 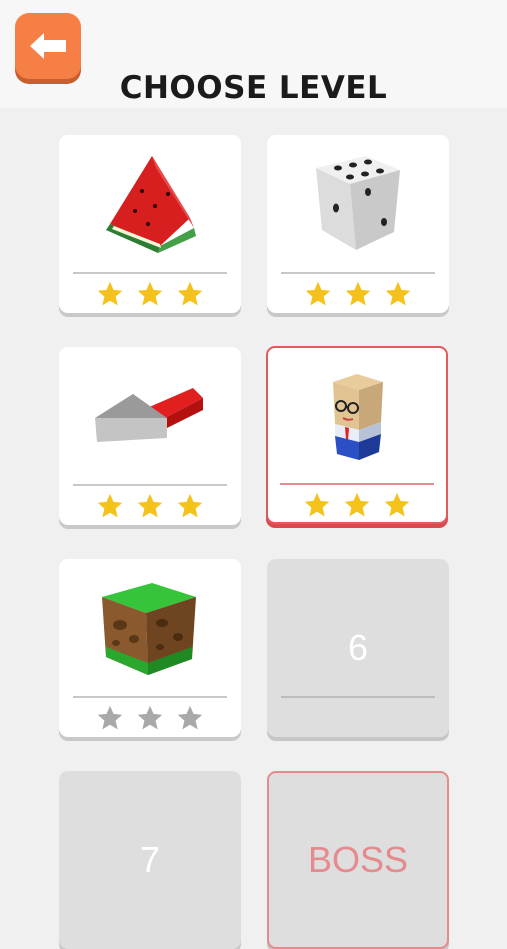 I want to click on watermelon-icon, so click(x=151, y=204).